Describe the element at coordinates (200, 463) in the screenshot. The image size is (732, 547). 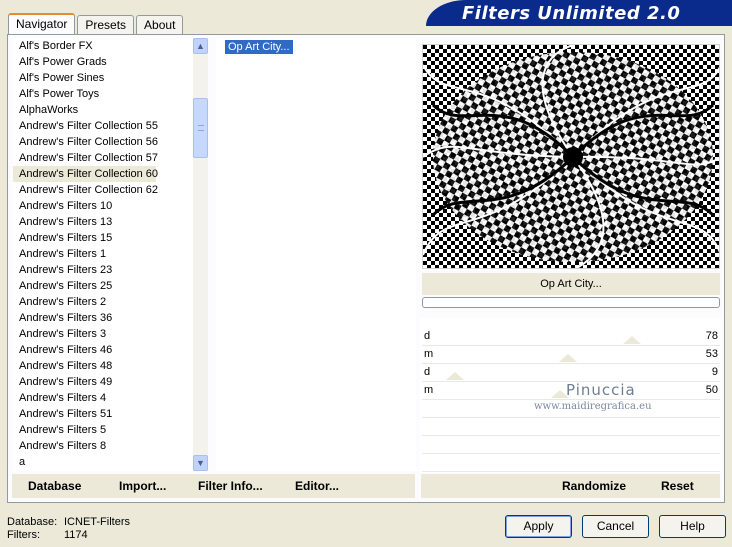
I see `scroll-down-button: ▼` at that location.